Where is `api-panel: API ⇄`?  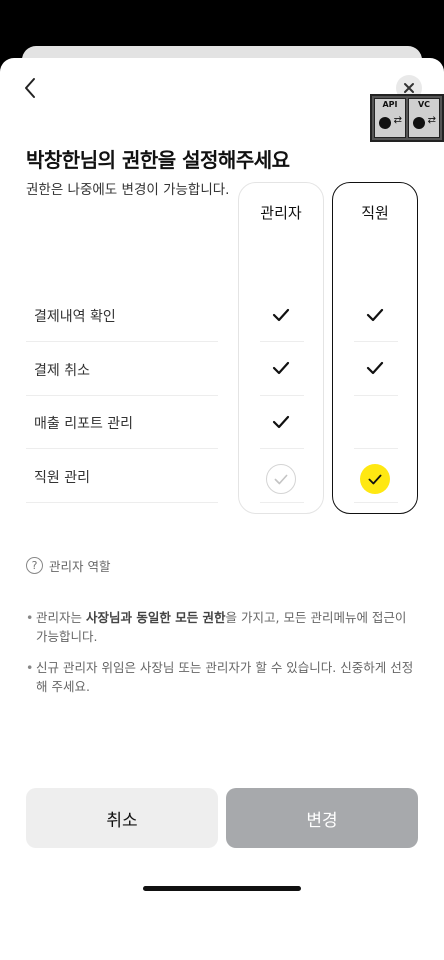 api-panel: API ⇄ is located at coordinates (390, 118).